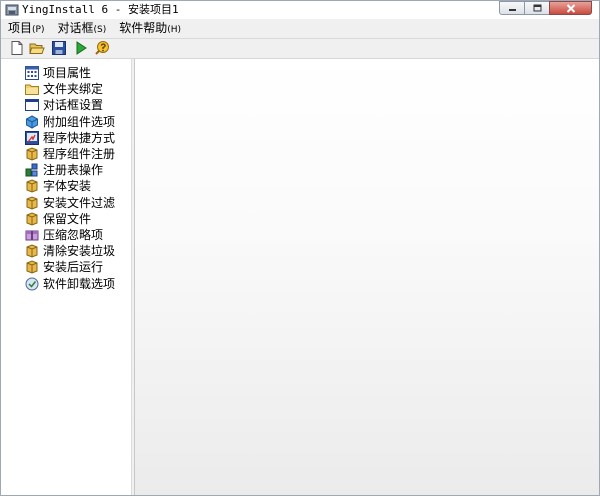  Describe the element at coordinates (300, 10) in the screenshot. I see `title-bar: YingInstall 6 - 安装项目1` at that location.